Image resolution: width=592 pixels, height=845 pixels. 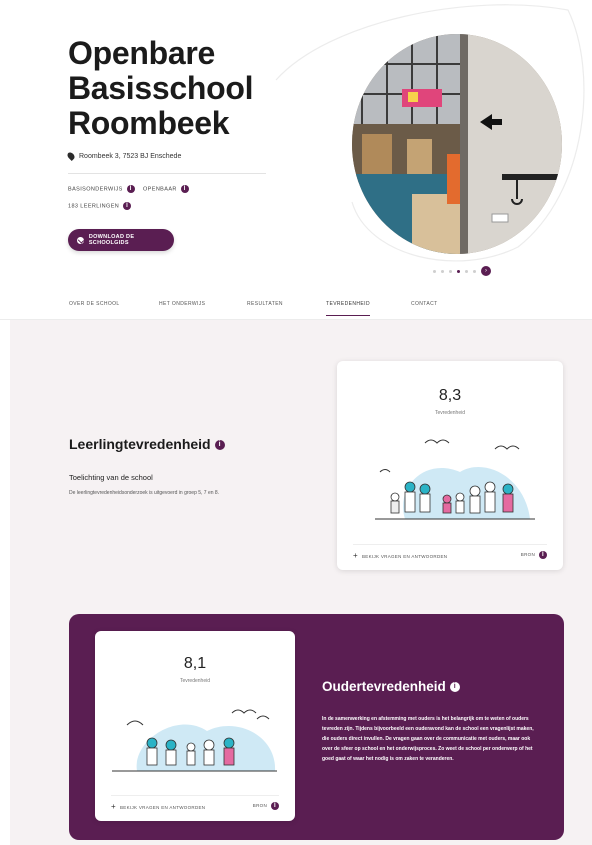 I want to click on student-satisfaction-title-text: Leerlingtevredenheid, so click(x=140, y=444).